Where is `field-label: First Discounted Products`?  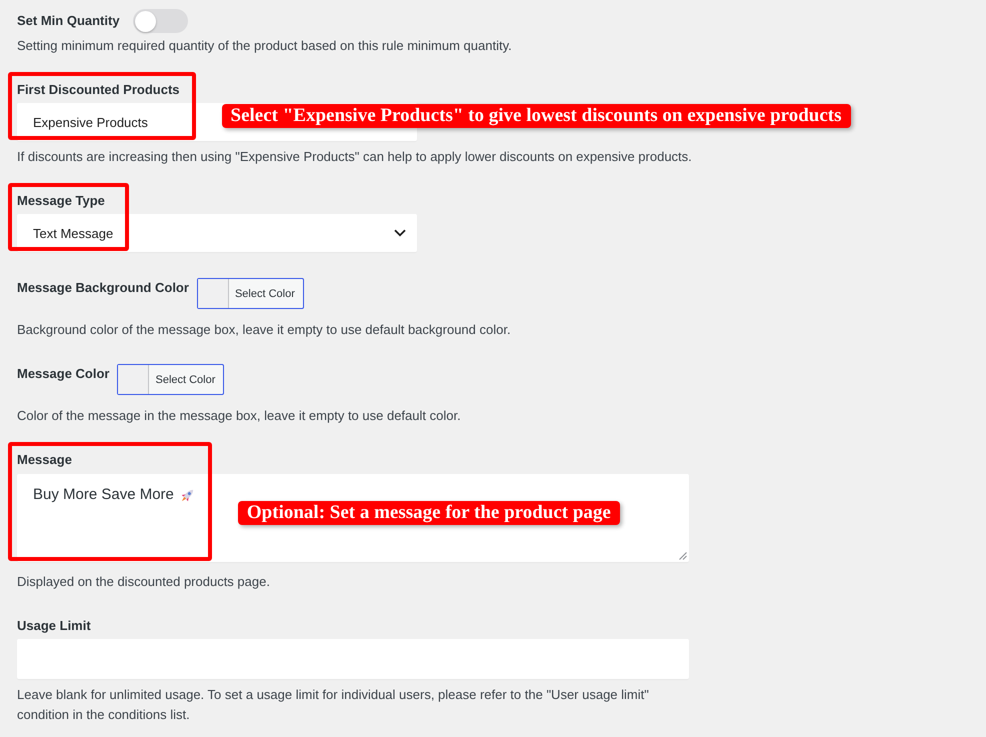
field-label: First Discounted Products is located at coordinates (98, 90).